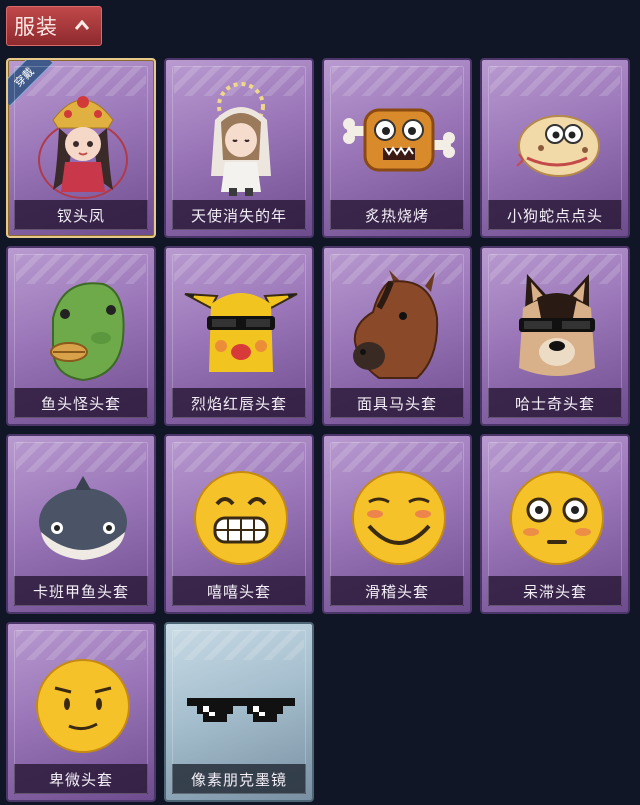  Describe the element at coordinates (399, 518) in the screenshot. I see `funny-emoji-head-icon` at that location.